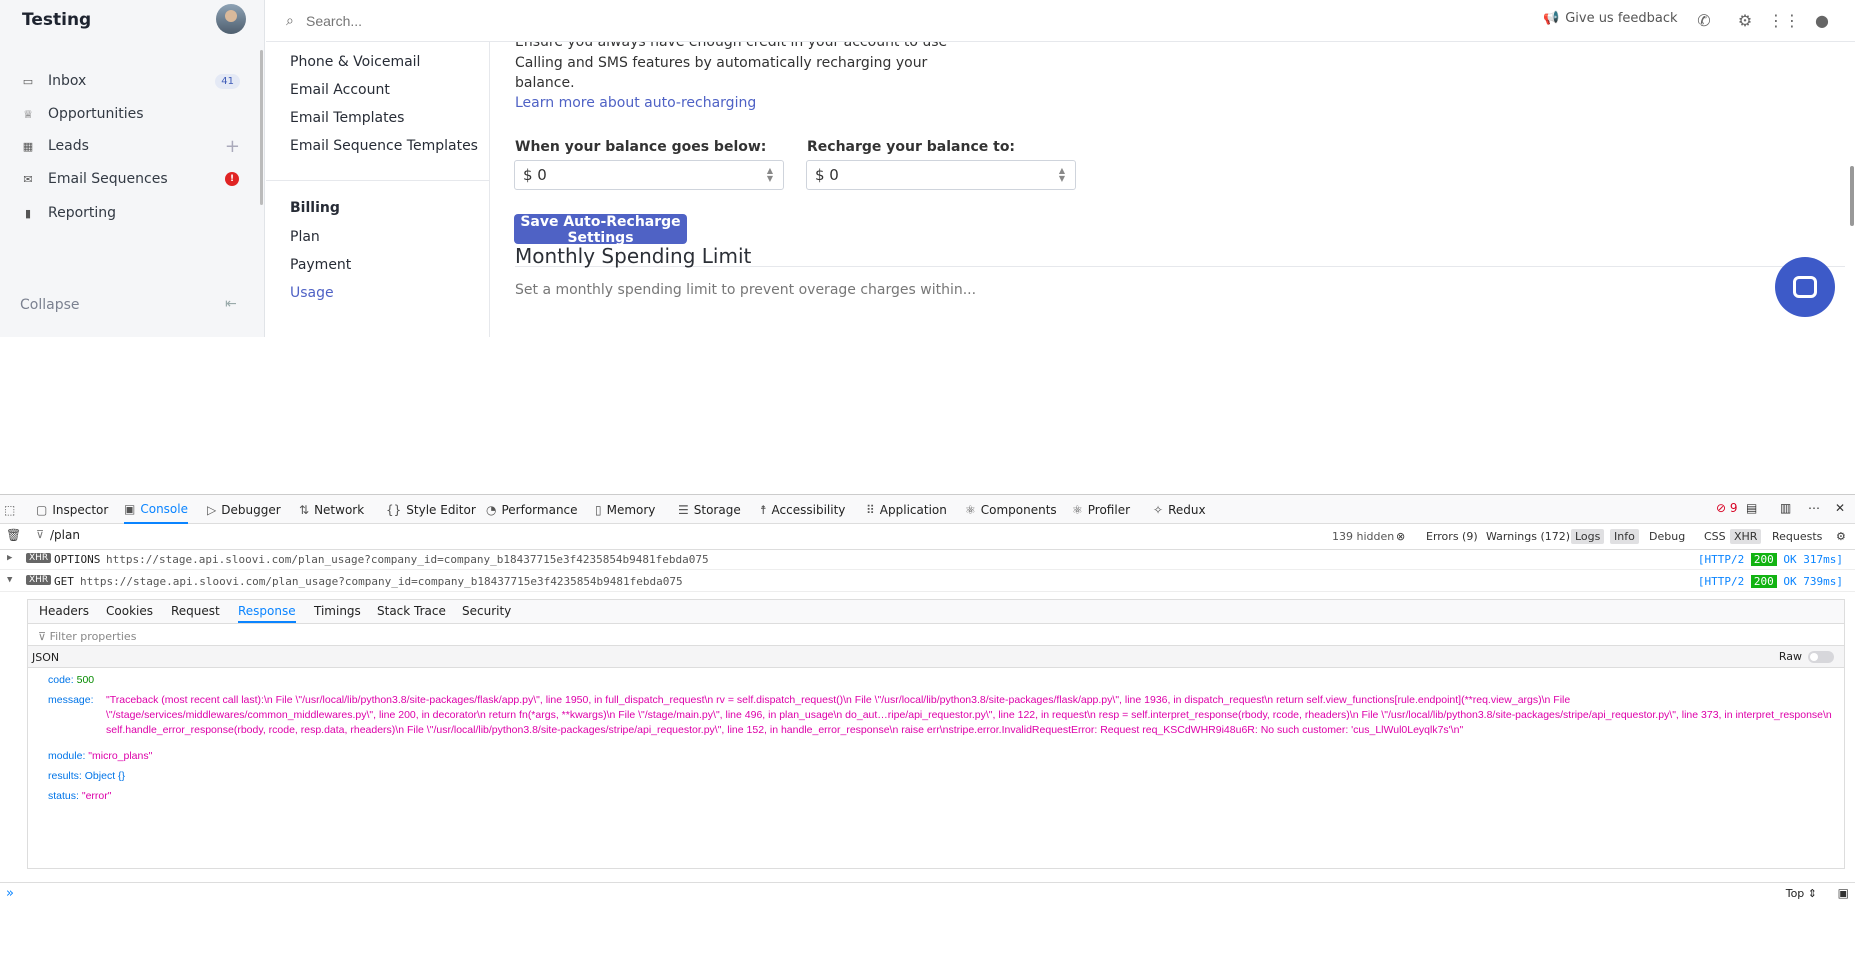 The width and height of the screenshot is (1855, 960). Describe the element at coordinates (1528, 536) in the screenshot. I see `filter-warnings: Warnings (172)` at that location.